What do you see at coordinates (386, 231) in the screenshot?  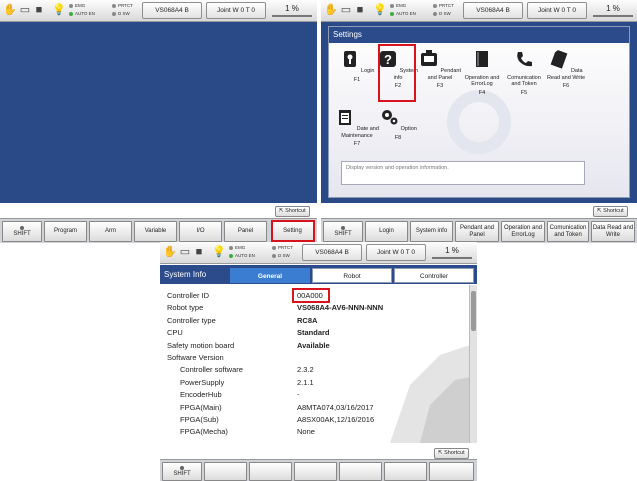 I see `fkey-login: Login` at bounding box center [386, 231].